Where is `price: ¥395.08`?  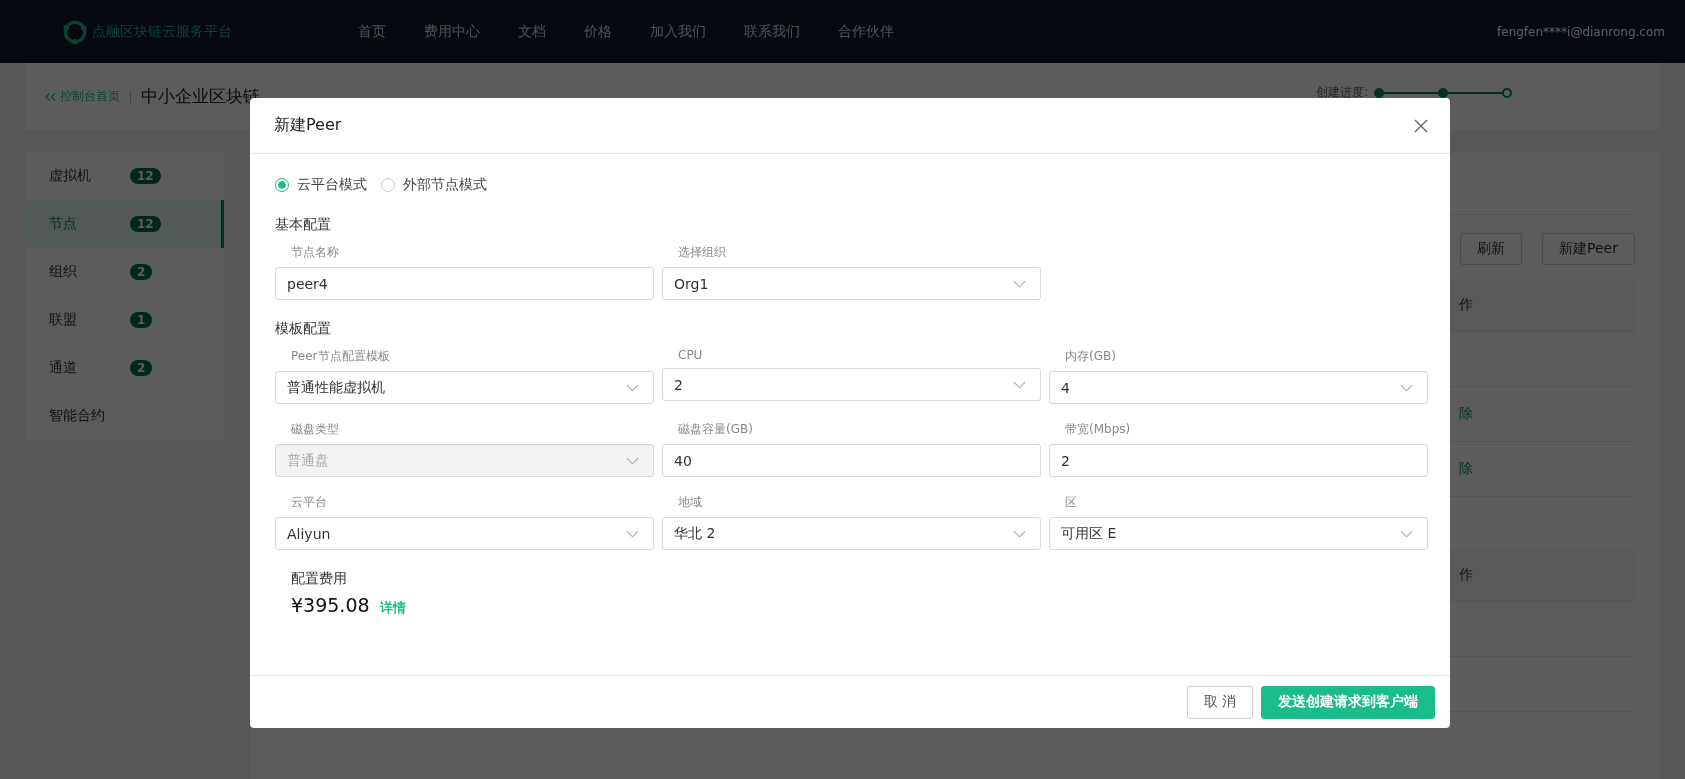 price: ¥395.08 is located at coordinates (330, 605).